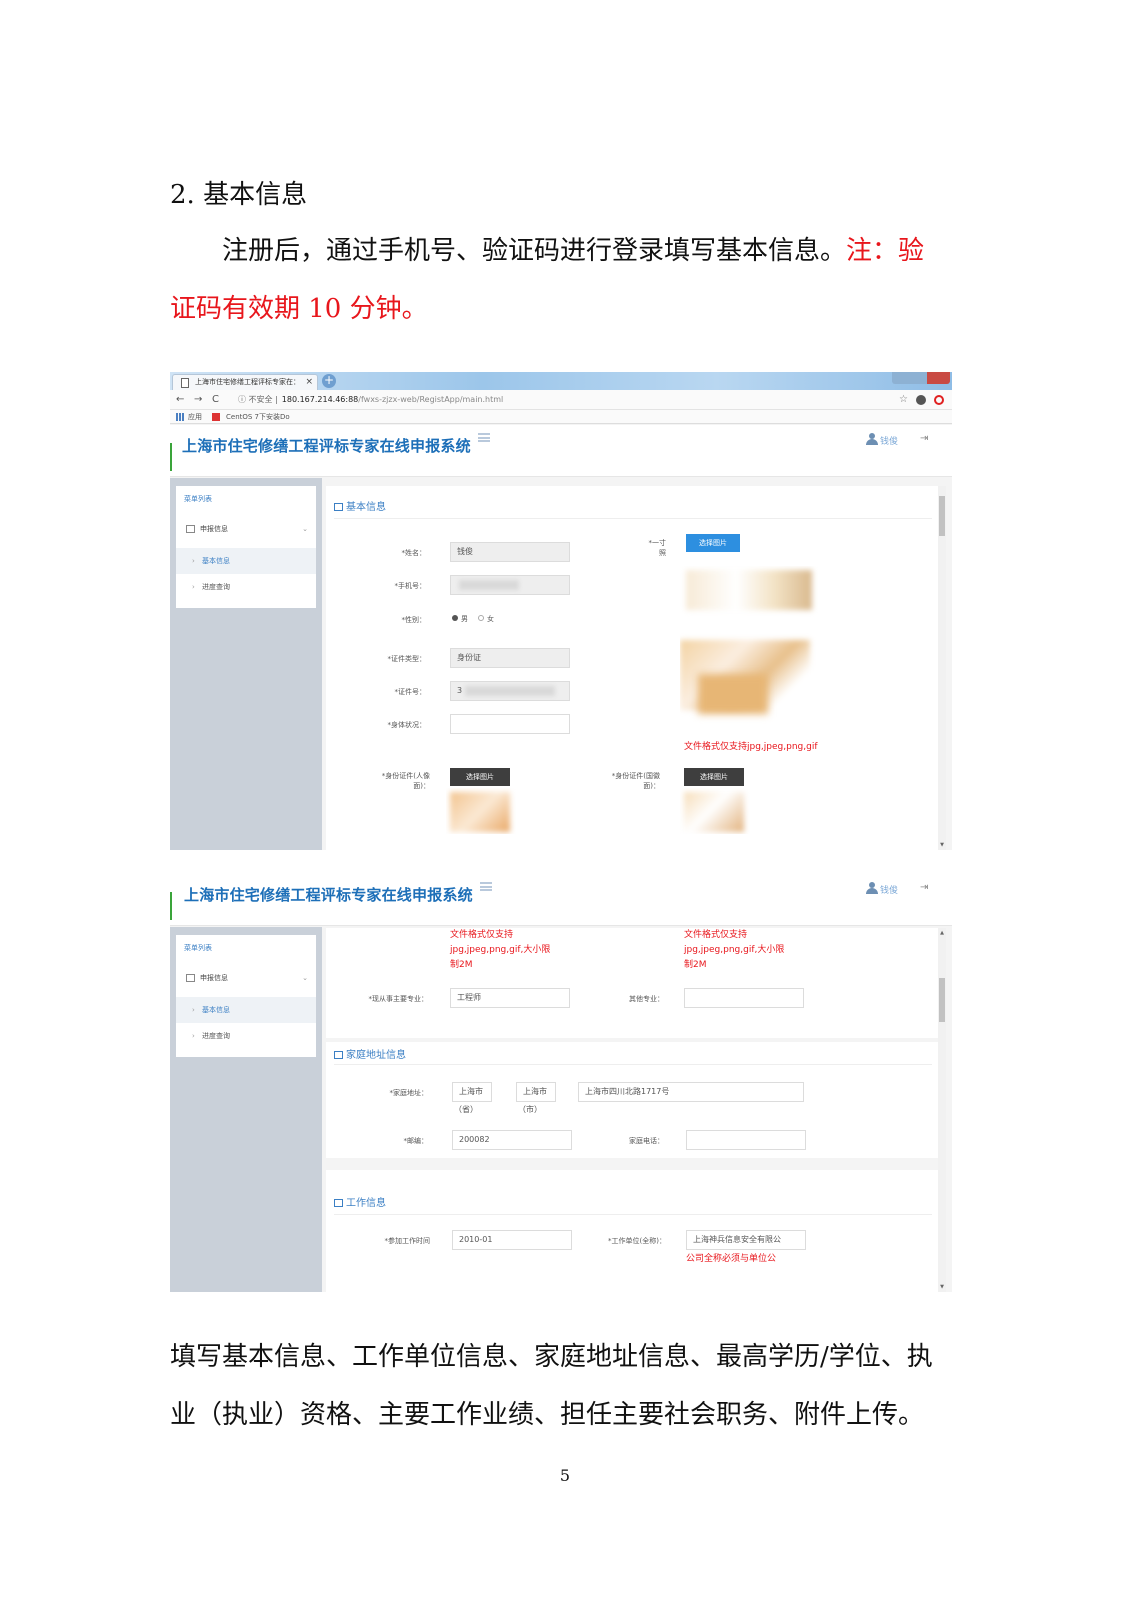 Image resolution: width=1130 pixels, height=1600 pixels. What do you see at coordinates (749, 646) in the screenshot?
I see `photo-preview` at bounding box center [749, 646].